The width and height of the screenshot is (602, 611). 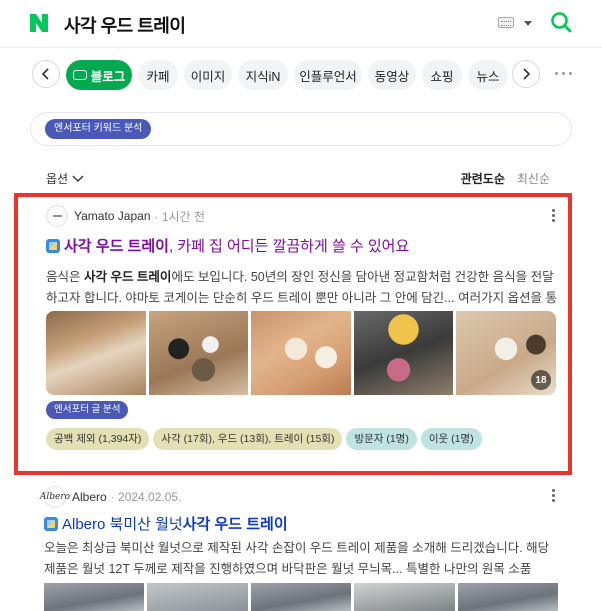 What do you see at coordinates (208, 75) in the screenshot?
I see `tab-images: 이미지` at bounding box center [208, 75].